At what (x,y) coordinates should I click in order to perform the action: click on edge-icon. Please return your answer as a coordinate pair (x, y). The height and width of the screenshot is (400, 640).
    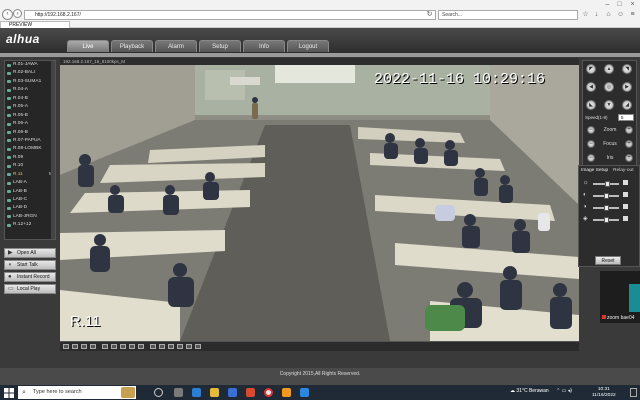
    Looking at the image, I should click on (196, 392).